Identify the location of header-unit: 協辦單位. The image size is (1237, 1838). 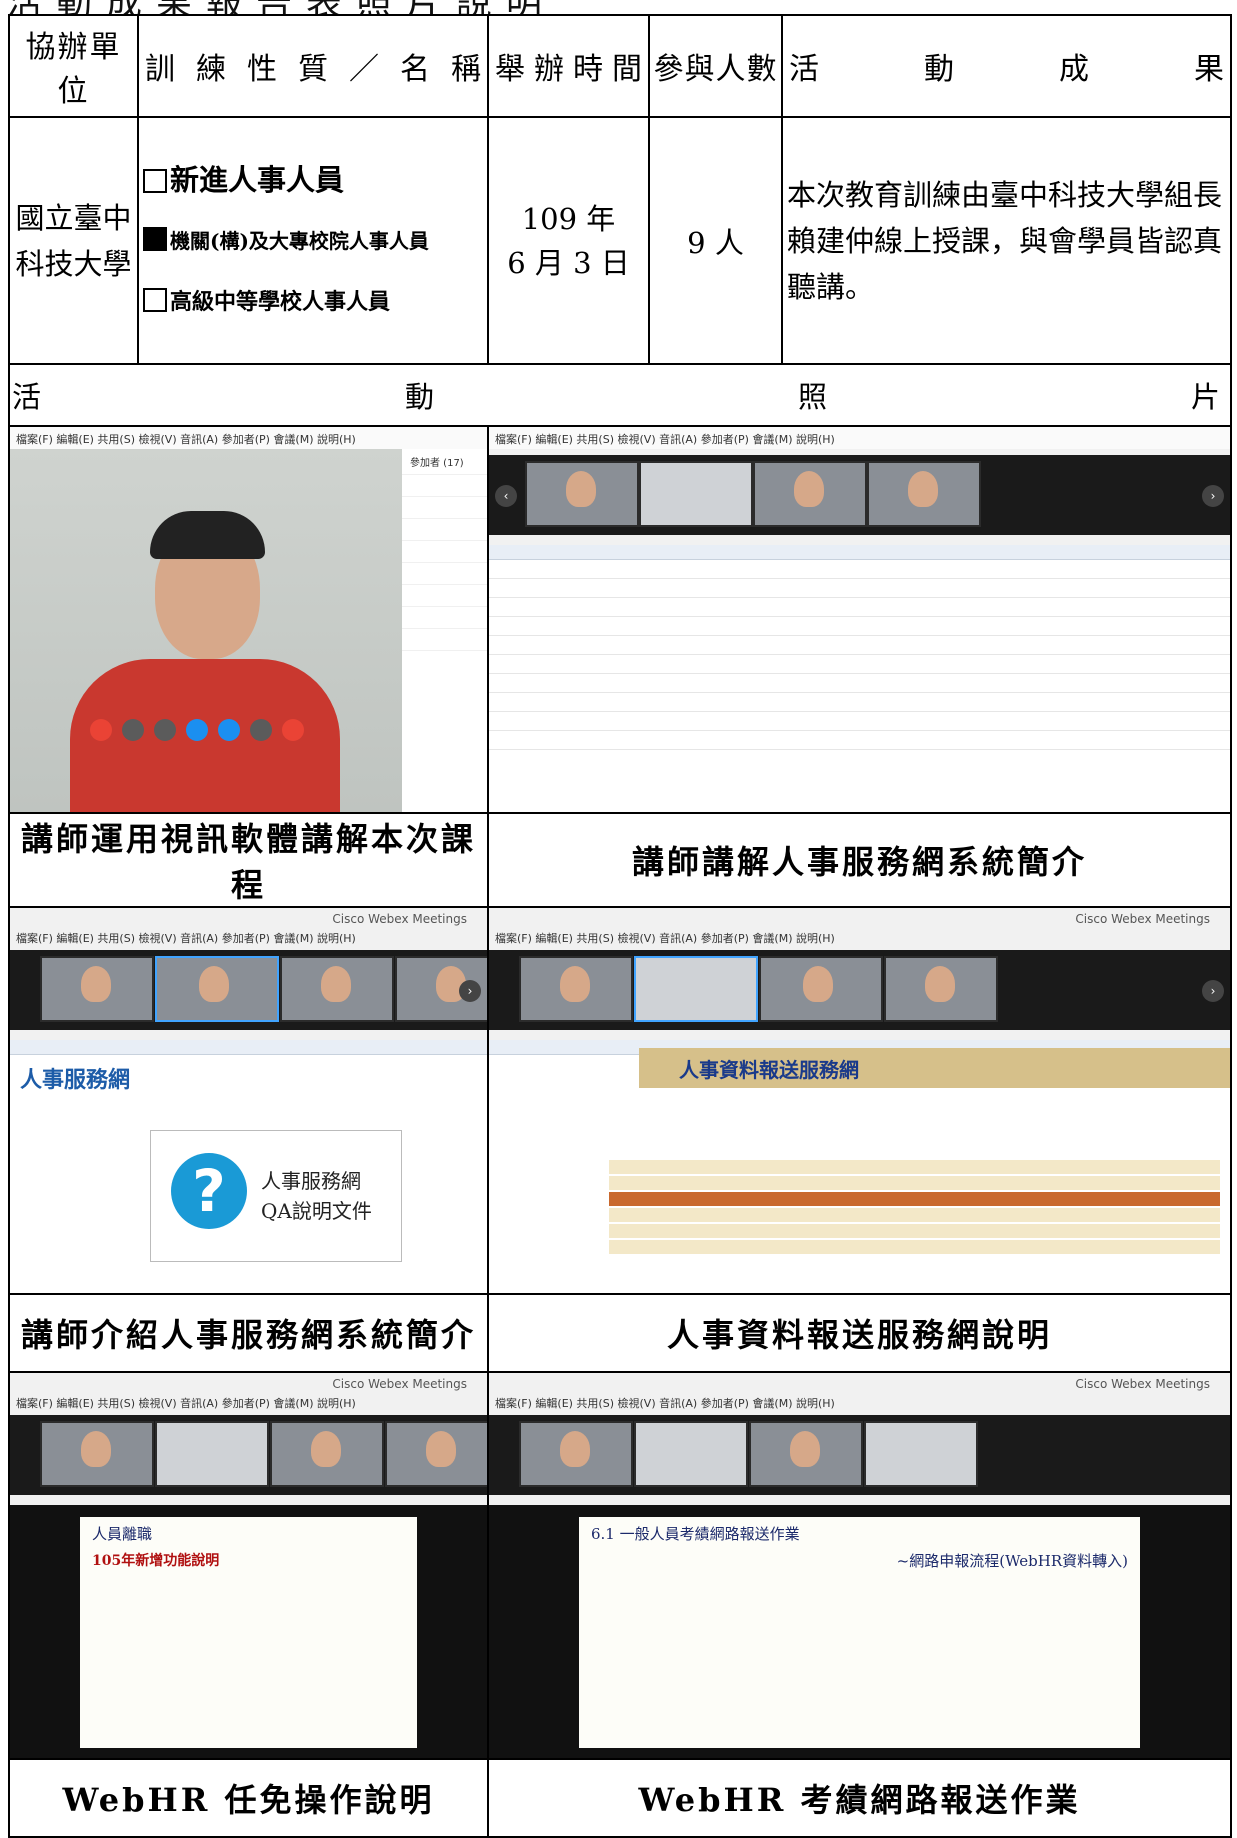
(73, 66).